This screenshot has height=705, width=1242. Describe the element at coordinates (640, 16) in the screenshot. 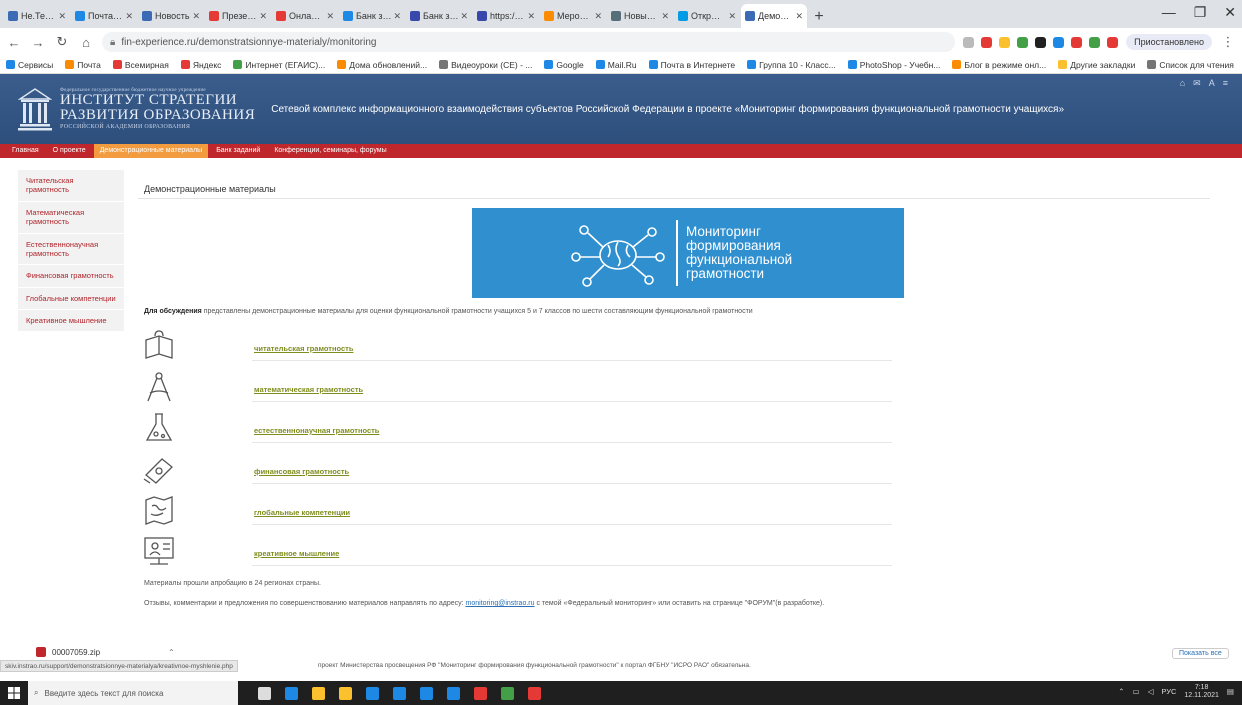

I see `browser-tab: Новый вкладка✕` at that location.